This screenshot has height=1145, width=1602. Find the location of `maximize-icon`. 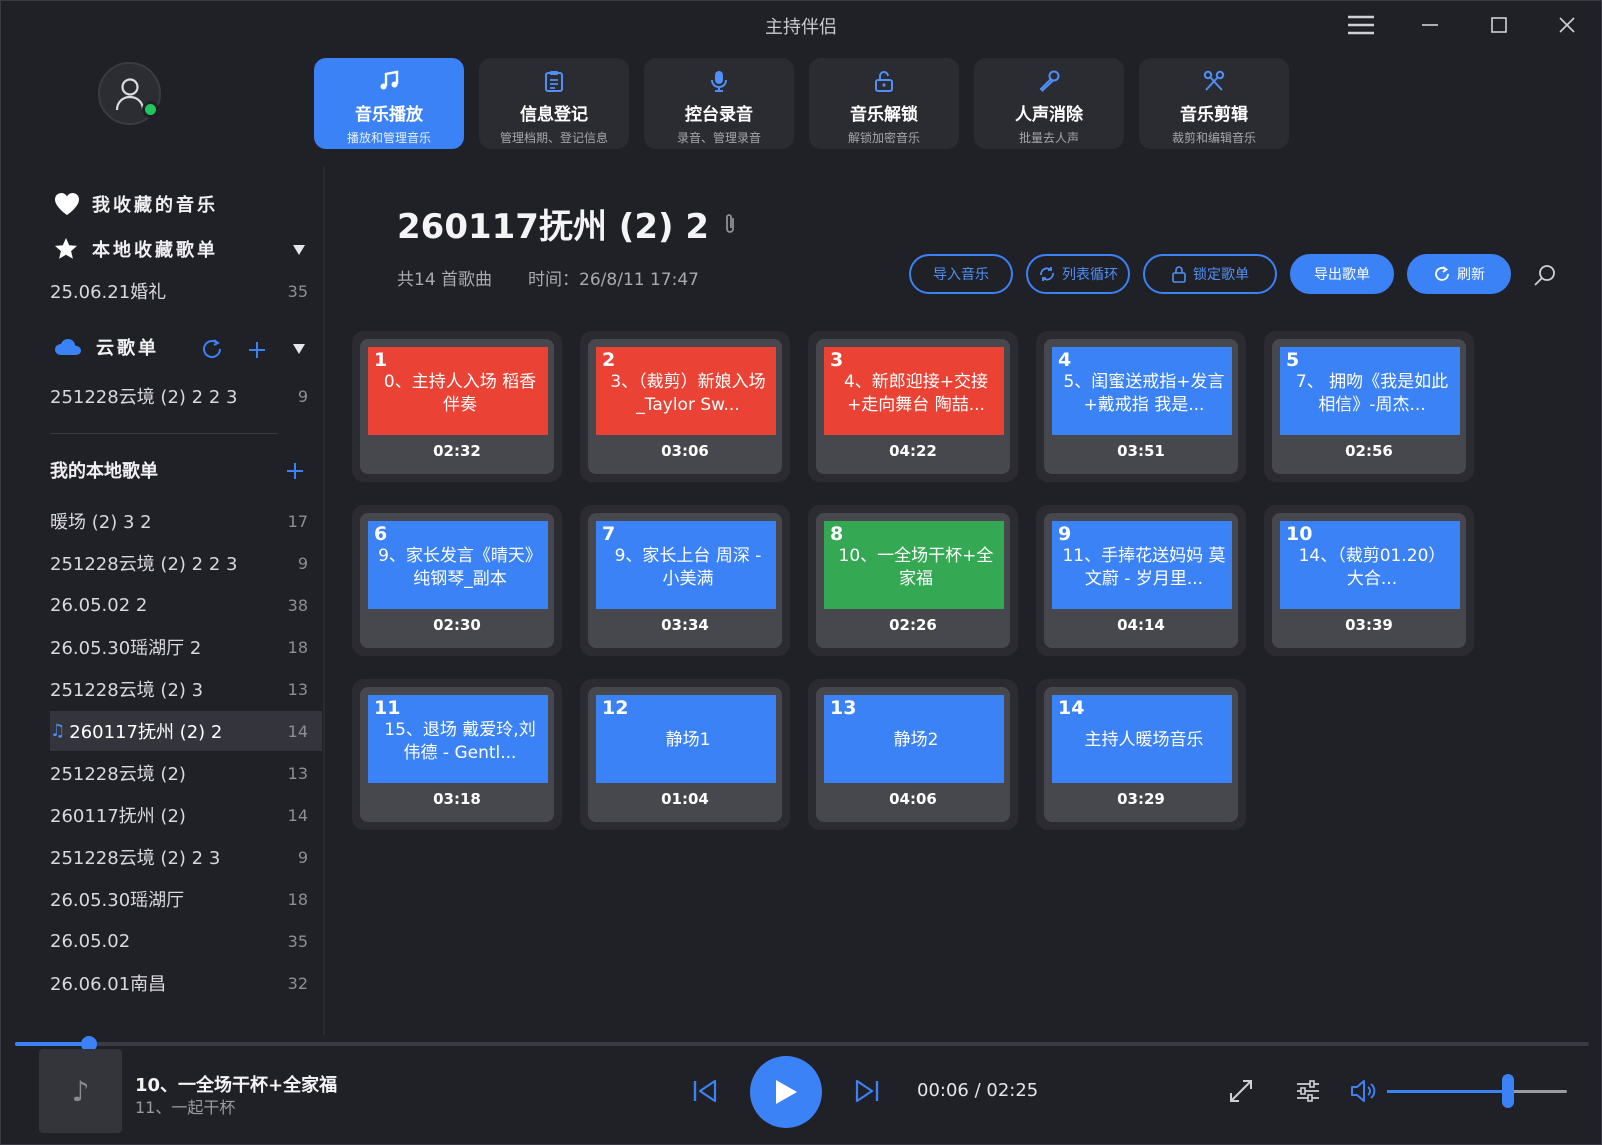

maximize-icon is located at coordinates (1499, 25).